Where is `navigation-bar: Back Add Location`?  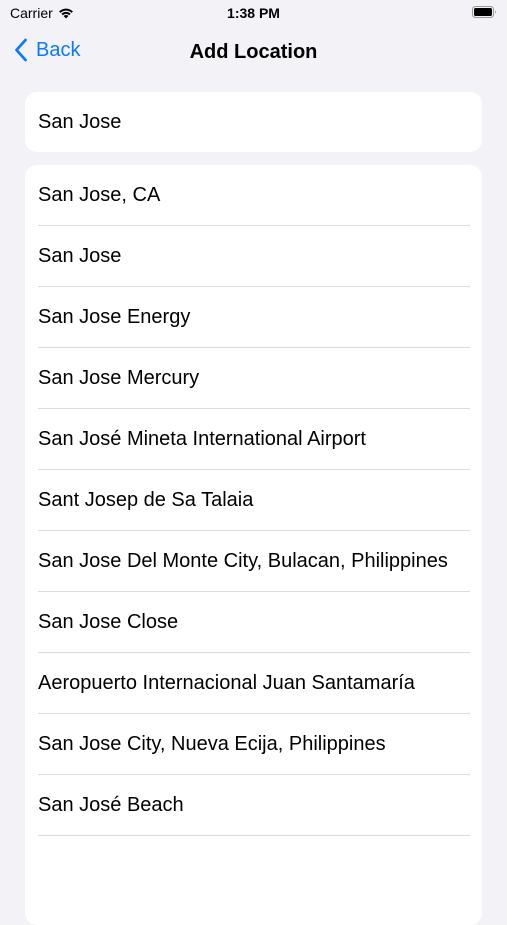
navigation-bar: Back Add Location is located at coordinates (253, 52).